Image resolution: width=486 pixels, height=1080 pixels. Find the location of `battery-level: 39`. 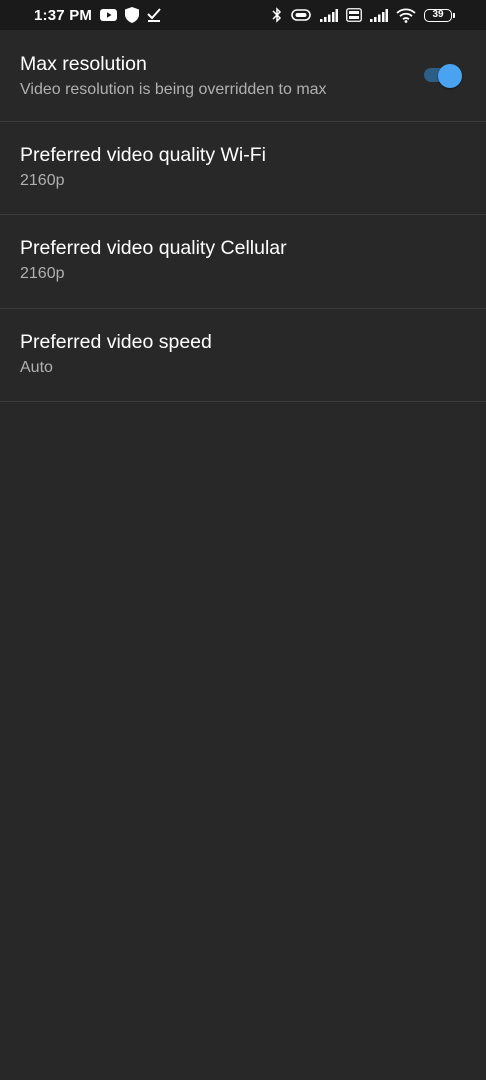

battery-level: 39 is located at coordinates (438, 14).